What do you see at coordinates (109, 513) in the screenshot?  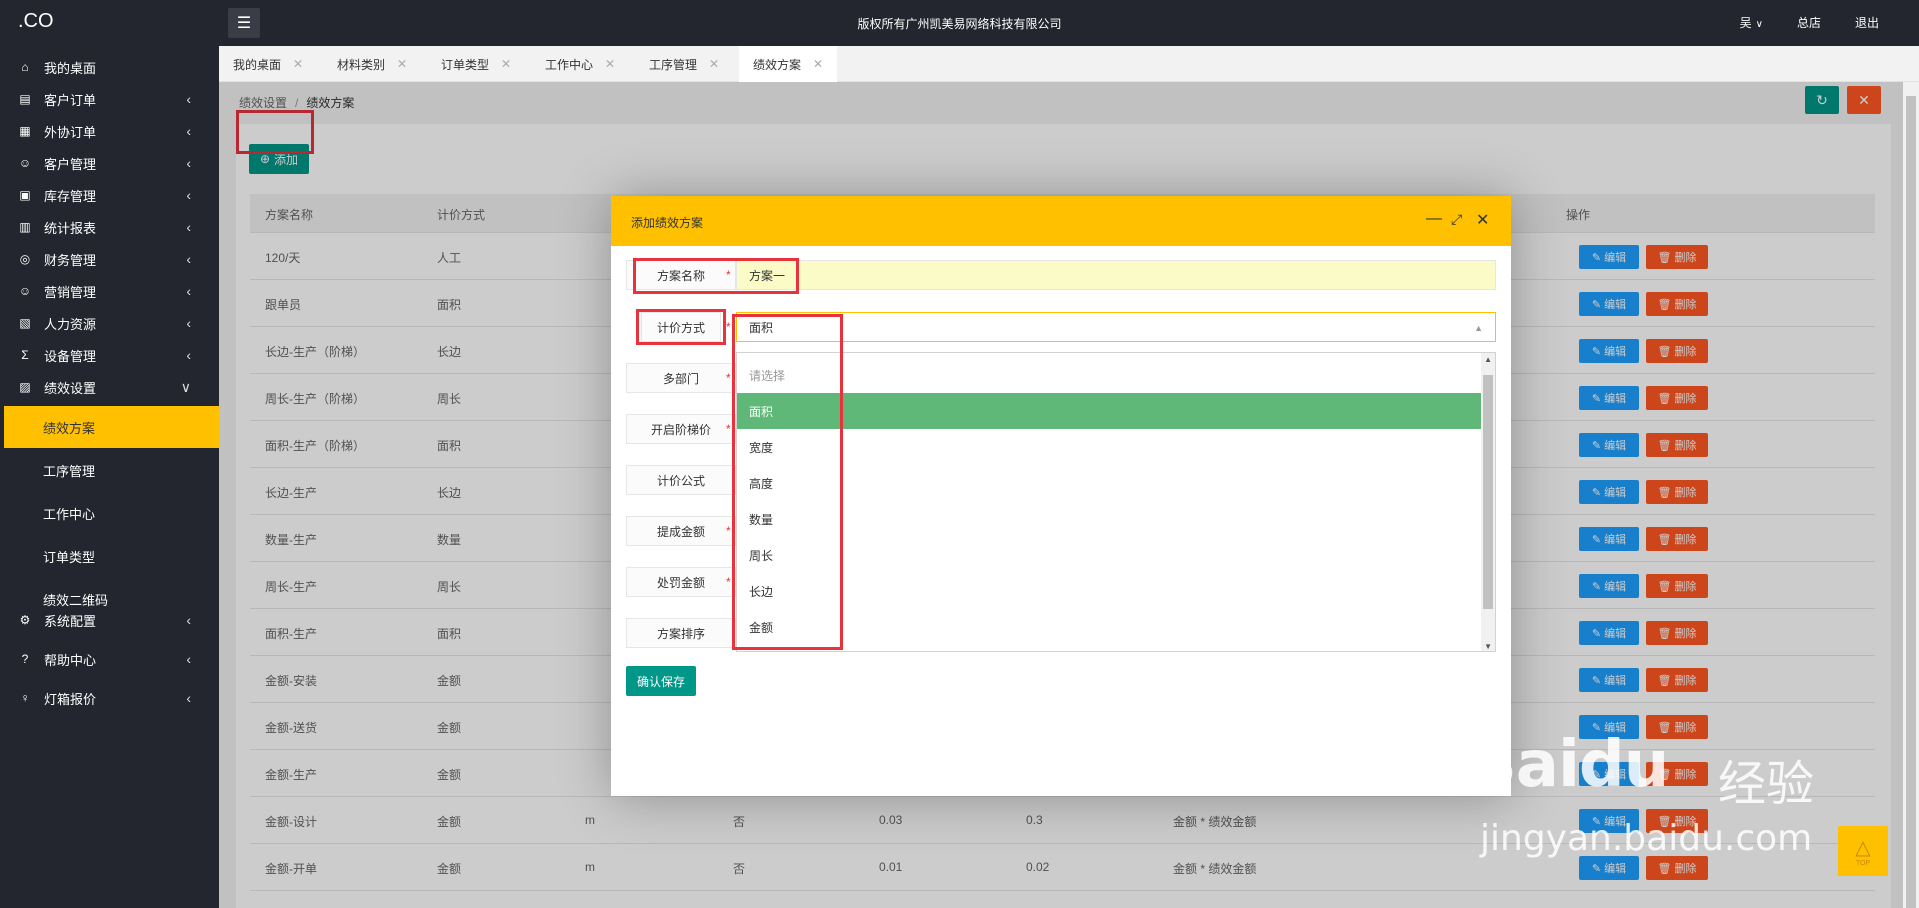 I see `sidebar-subitem-work-center: 工作中心` at bounding box center [109, 513].